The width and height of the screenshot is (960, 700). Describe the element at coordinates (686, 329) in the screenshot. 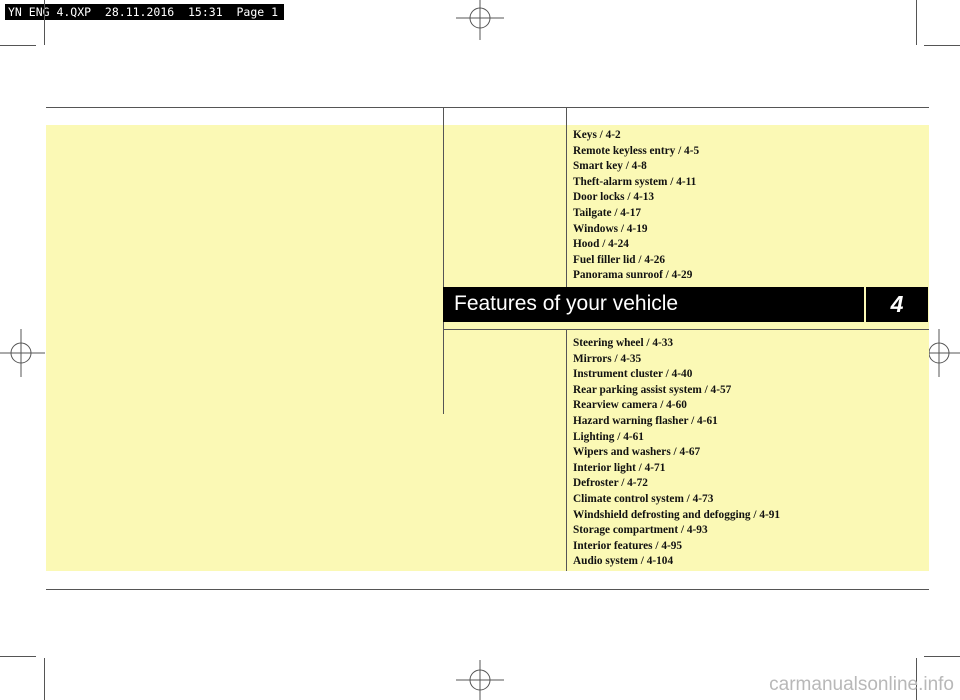

I see `banner-underline` at that location.